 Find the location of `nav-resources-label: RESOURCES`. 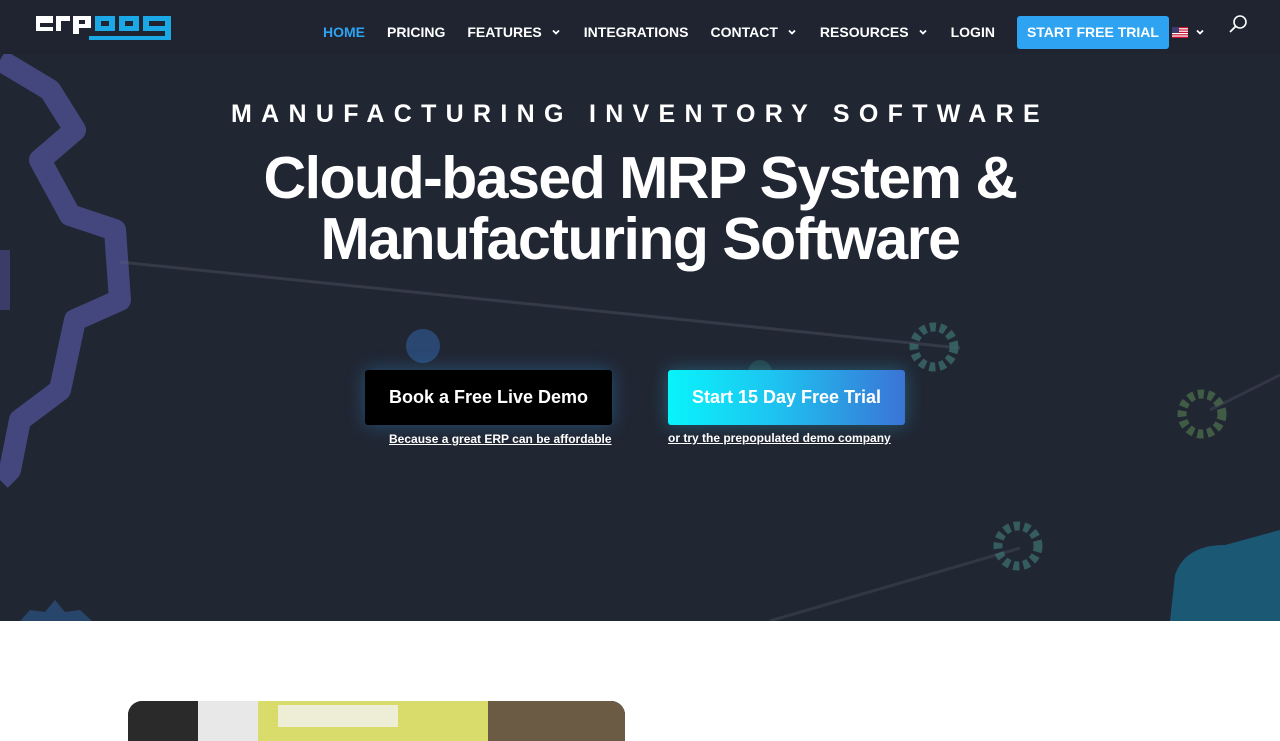

nav-resources-label: RESOURCES is located at coordinates (864, 32).